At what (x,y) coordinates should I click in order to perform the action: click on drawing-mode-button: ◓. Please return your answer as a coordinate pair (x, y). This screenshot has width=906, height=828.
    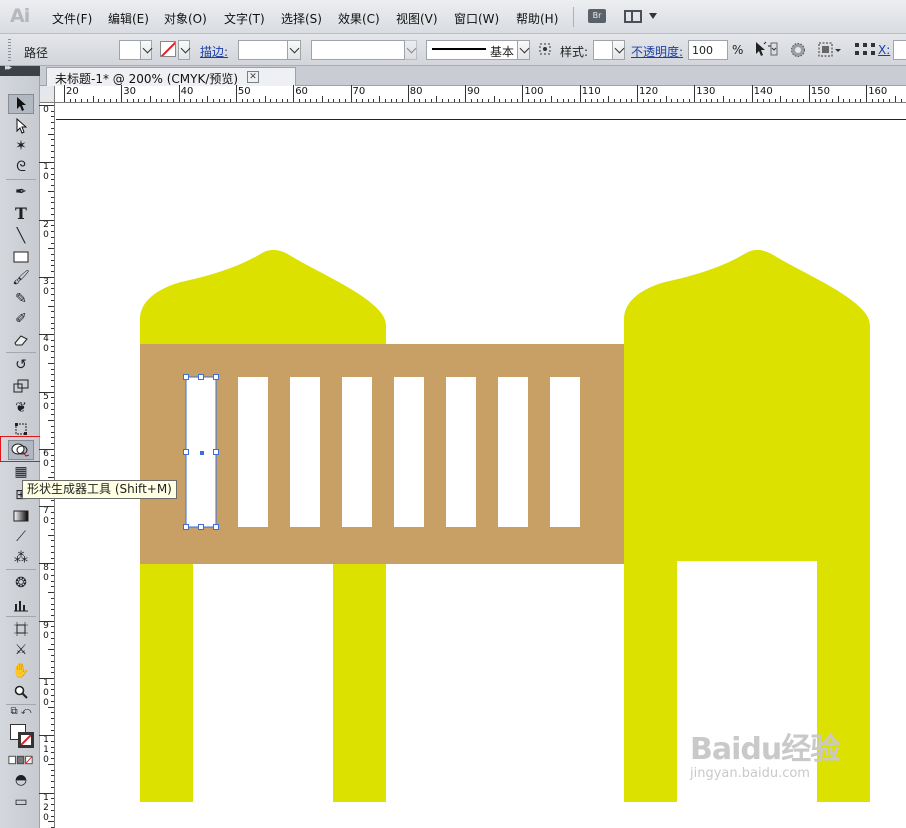
    Looking at the image, I should click on (21, 780).